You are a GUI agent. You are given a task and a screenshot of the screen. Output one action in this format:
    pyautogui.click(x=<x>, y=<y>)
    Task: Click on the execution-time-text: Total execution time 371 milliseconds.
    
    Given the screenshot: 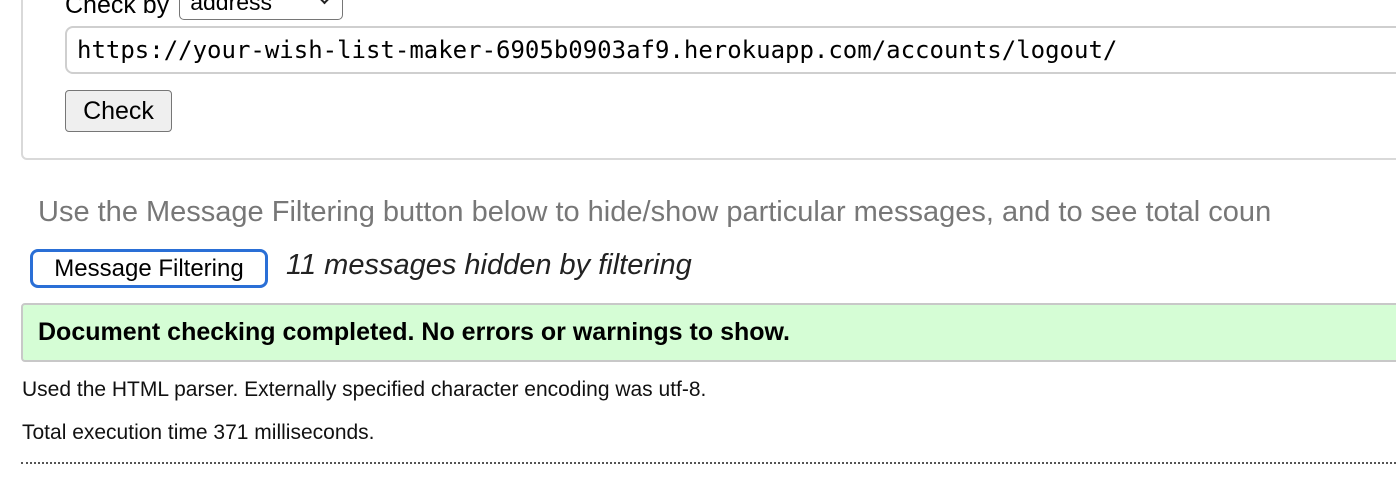 What is the action you would take?
    pyautogui.click(x=198, y=432)
    